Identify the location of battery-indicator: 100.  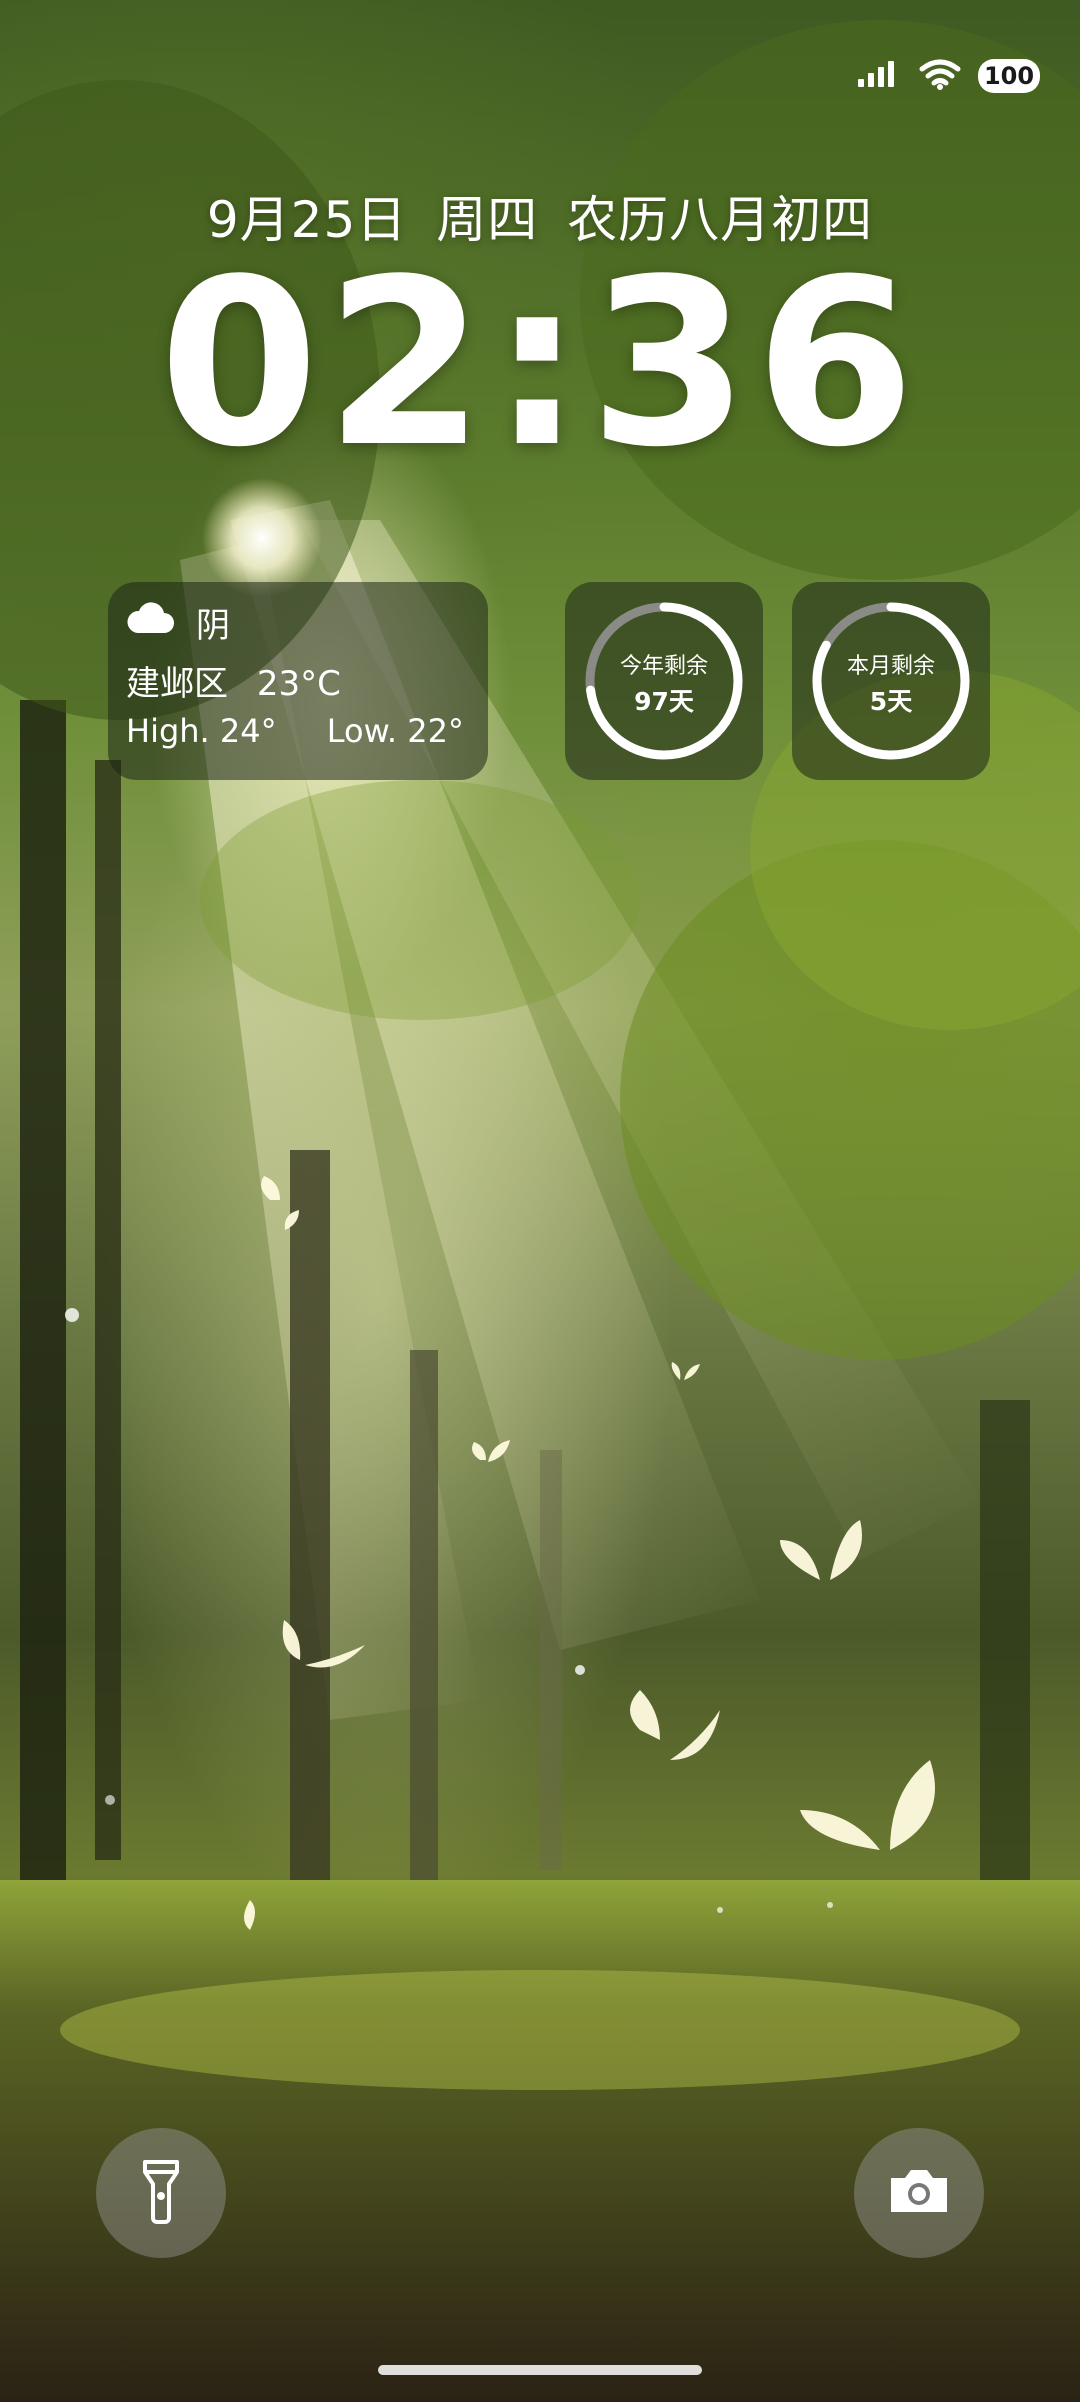
(1009, 76).